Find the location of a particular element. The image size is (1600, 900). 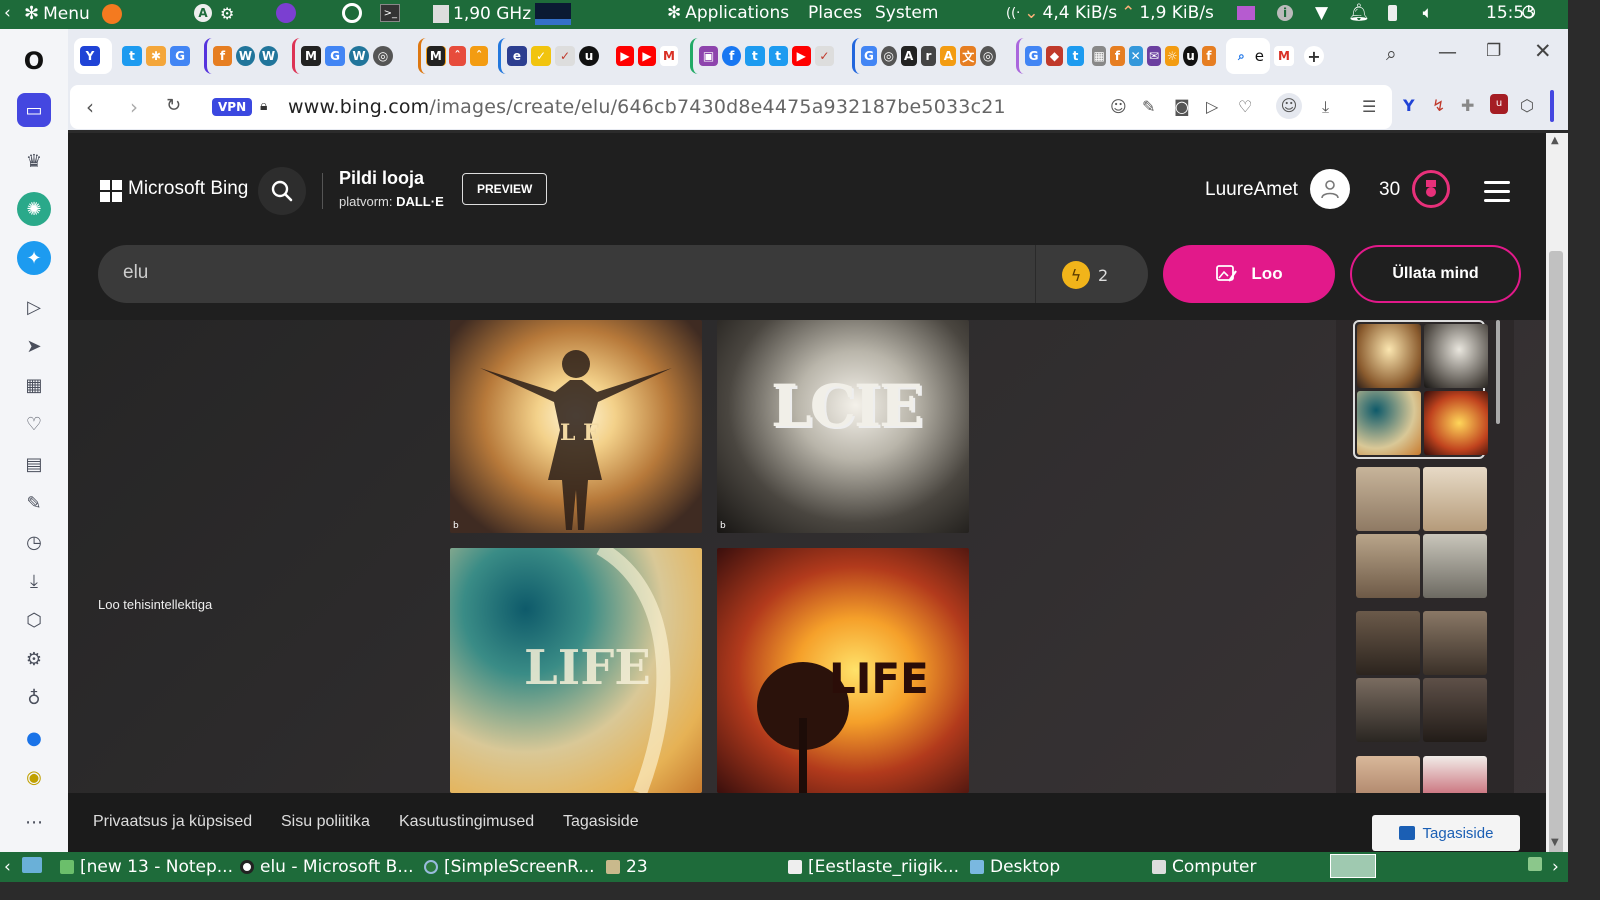

feedback-button: Tagasiside is located at coordinates (1446, 833).